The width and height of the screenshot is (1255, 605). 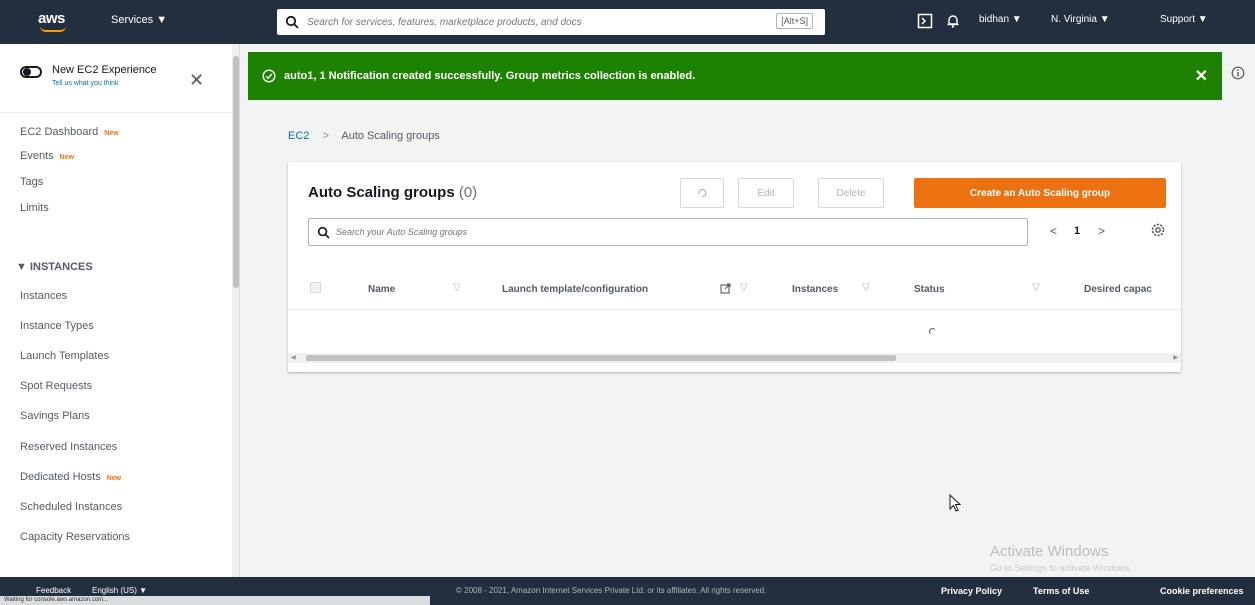 What do you see at coordinates (51, 18) in the screenshot?
I see `aws-logo-text: aws` at bounding box center [51, 18].